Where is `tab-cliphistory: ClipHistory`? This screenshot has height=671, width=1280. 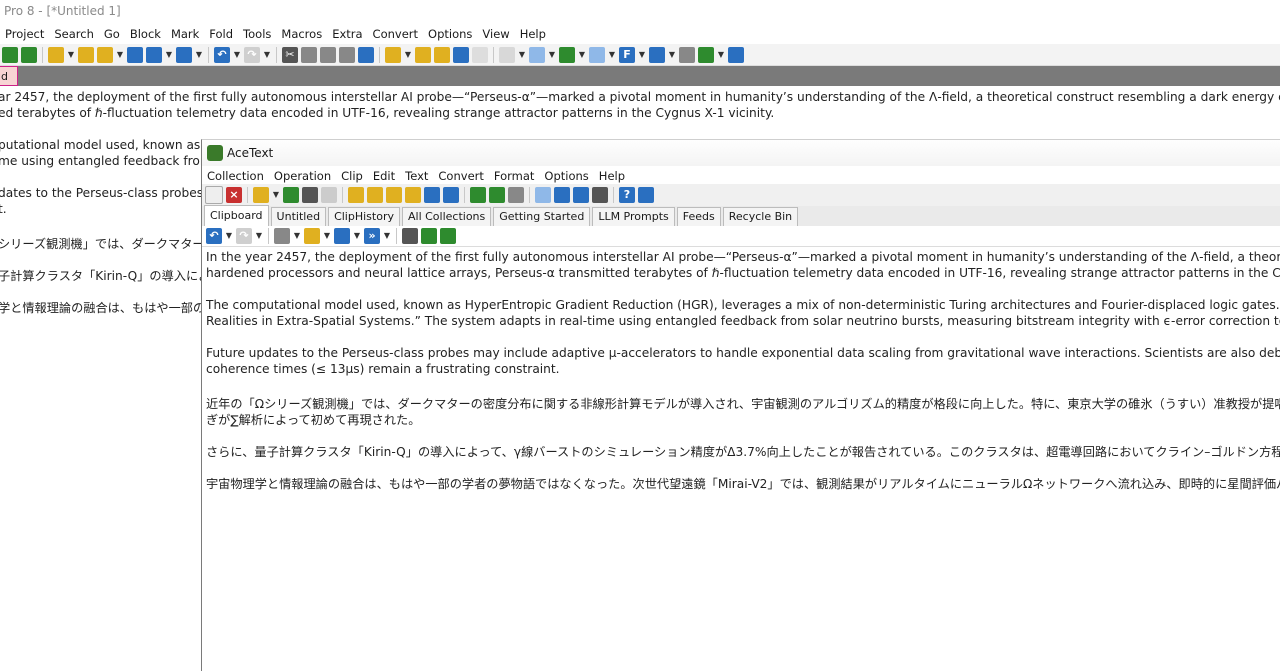 tab-cliphistory: ClipHistory is located at coordinates (364, 216).